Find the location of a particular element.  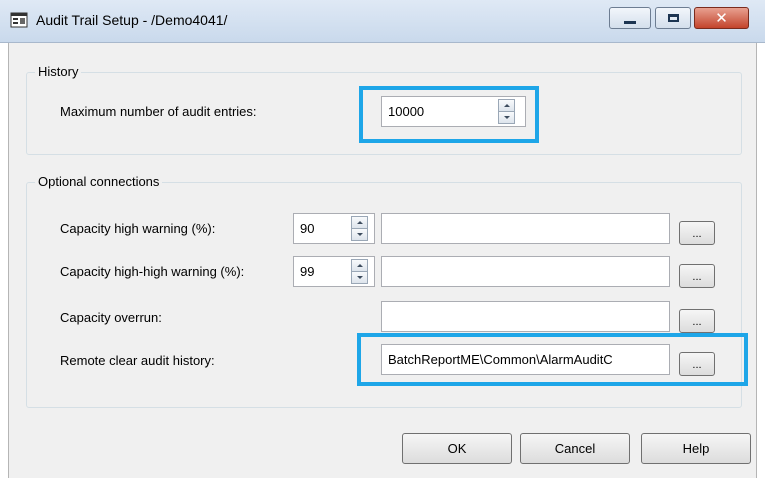

app-window-icon is located at coordinates (19, 20).